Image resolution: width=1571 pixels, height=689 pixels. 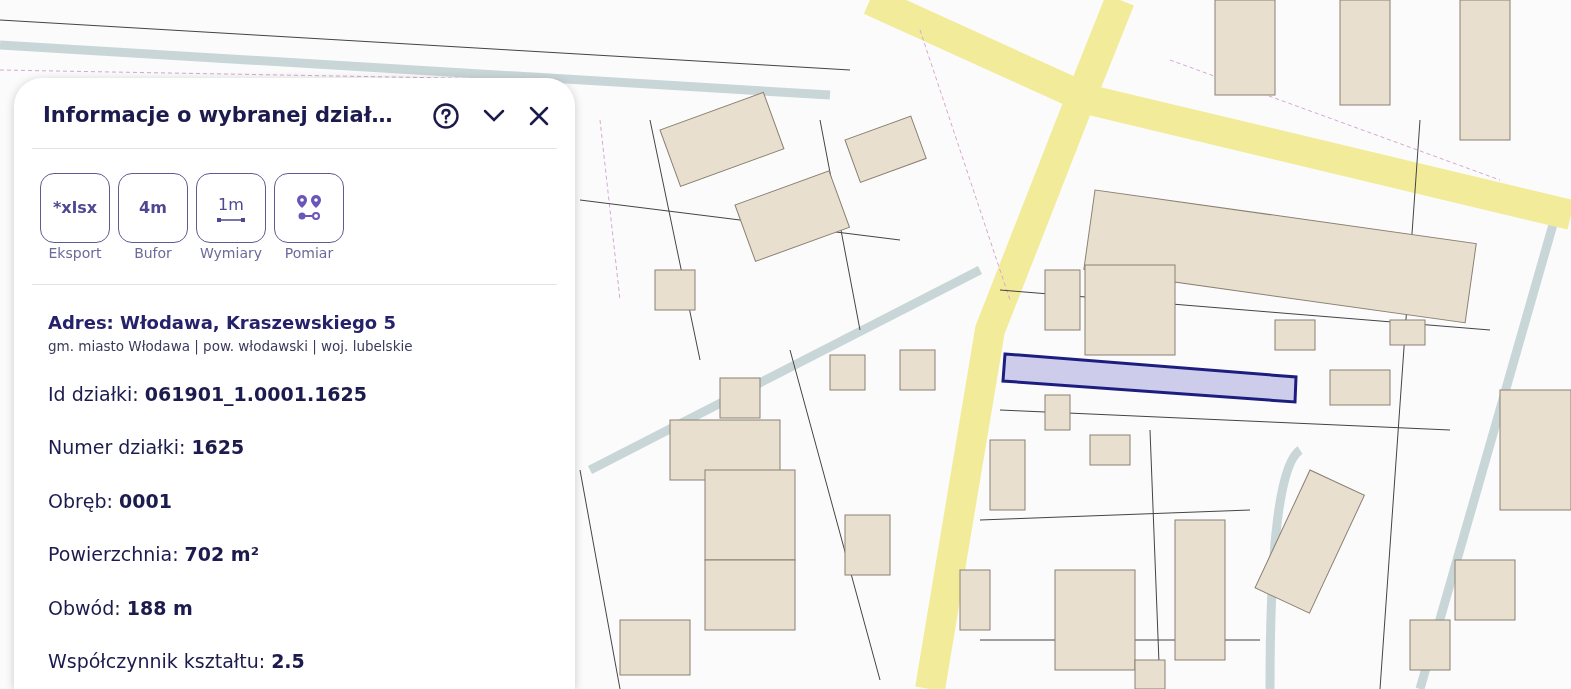 What do you see at coordinates (446, 115) in the screenshot?
I see `help-icon` at bounding box center [446, 115].